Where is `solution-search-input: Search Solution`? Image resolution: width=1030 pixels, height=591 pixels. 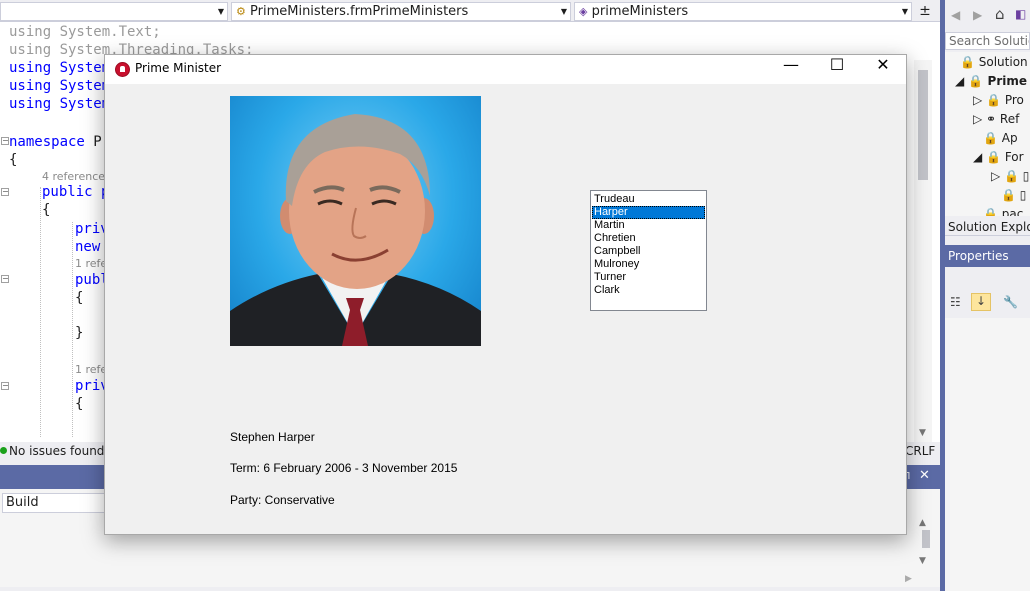
solution-search-input: Search Solution is located at coordinates (987, 41).